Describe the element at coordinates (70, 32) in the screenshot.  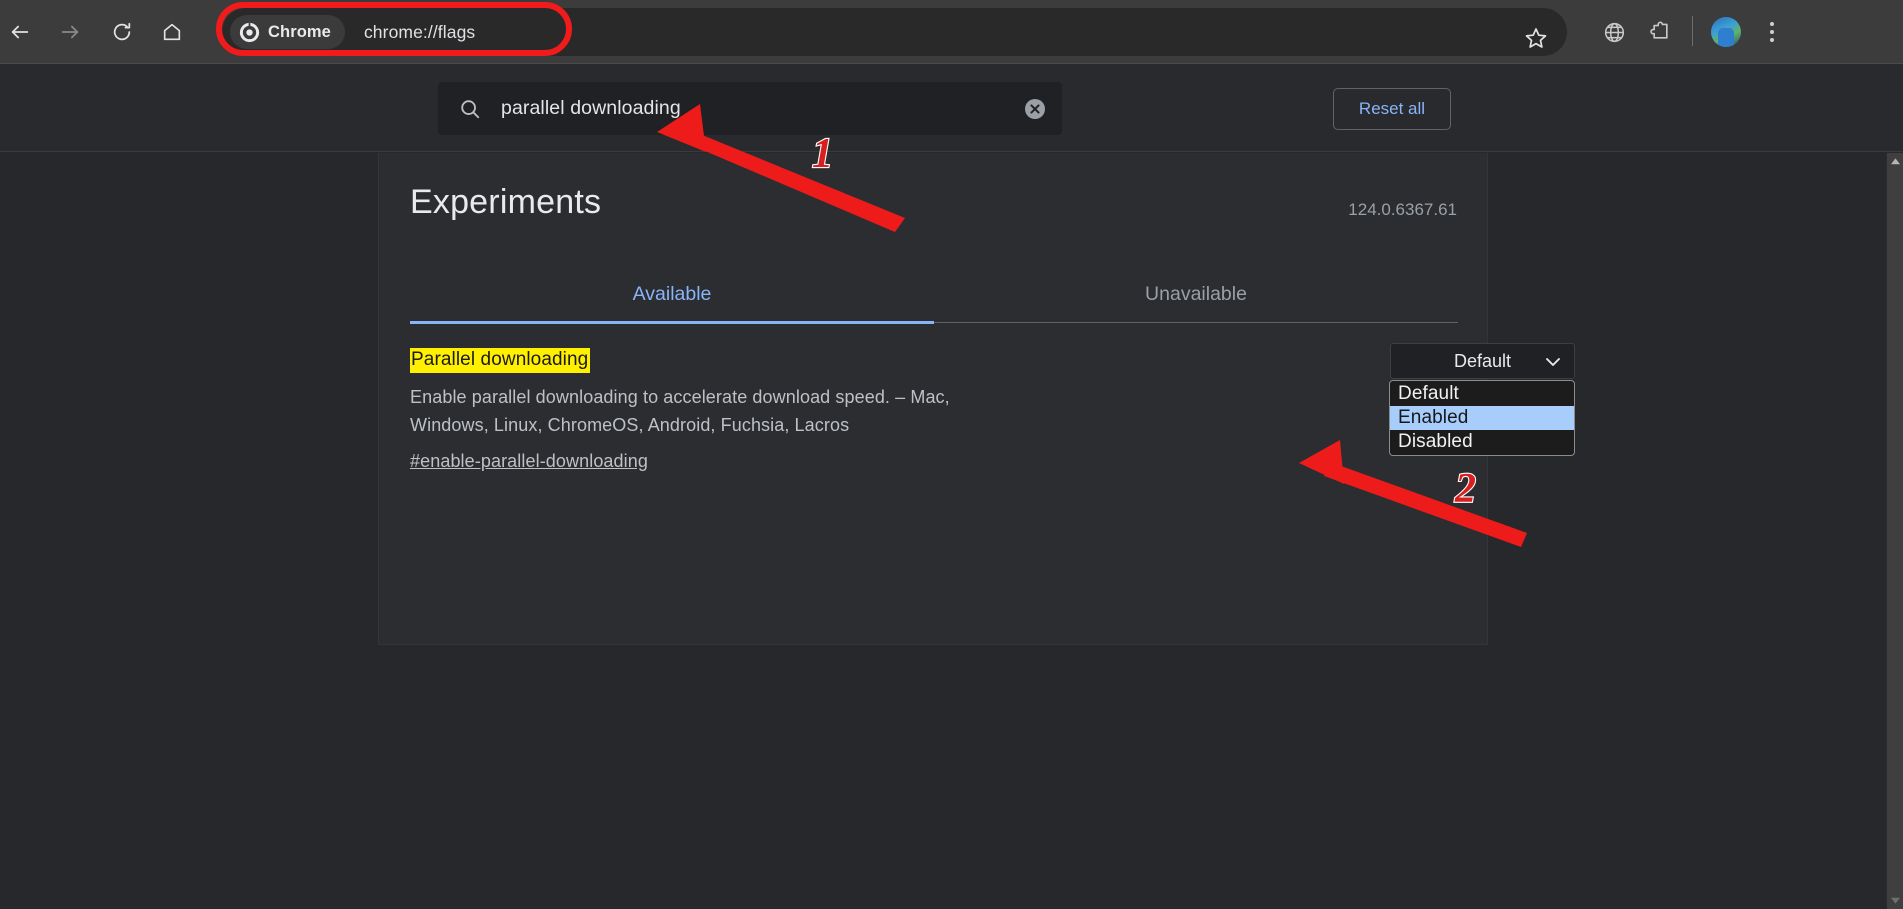
I see `forward-icon` at that location.